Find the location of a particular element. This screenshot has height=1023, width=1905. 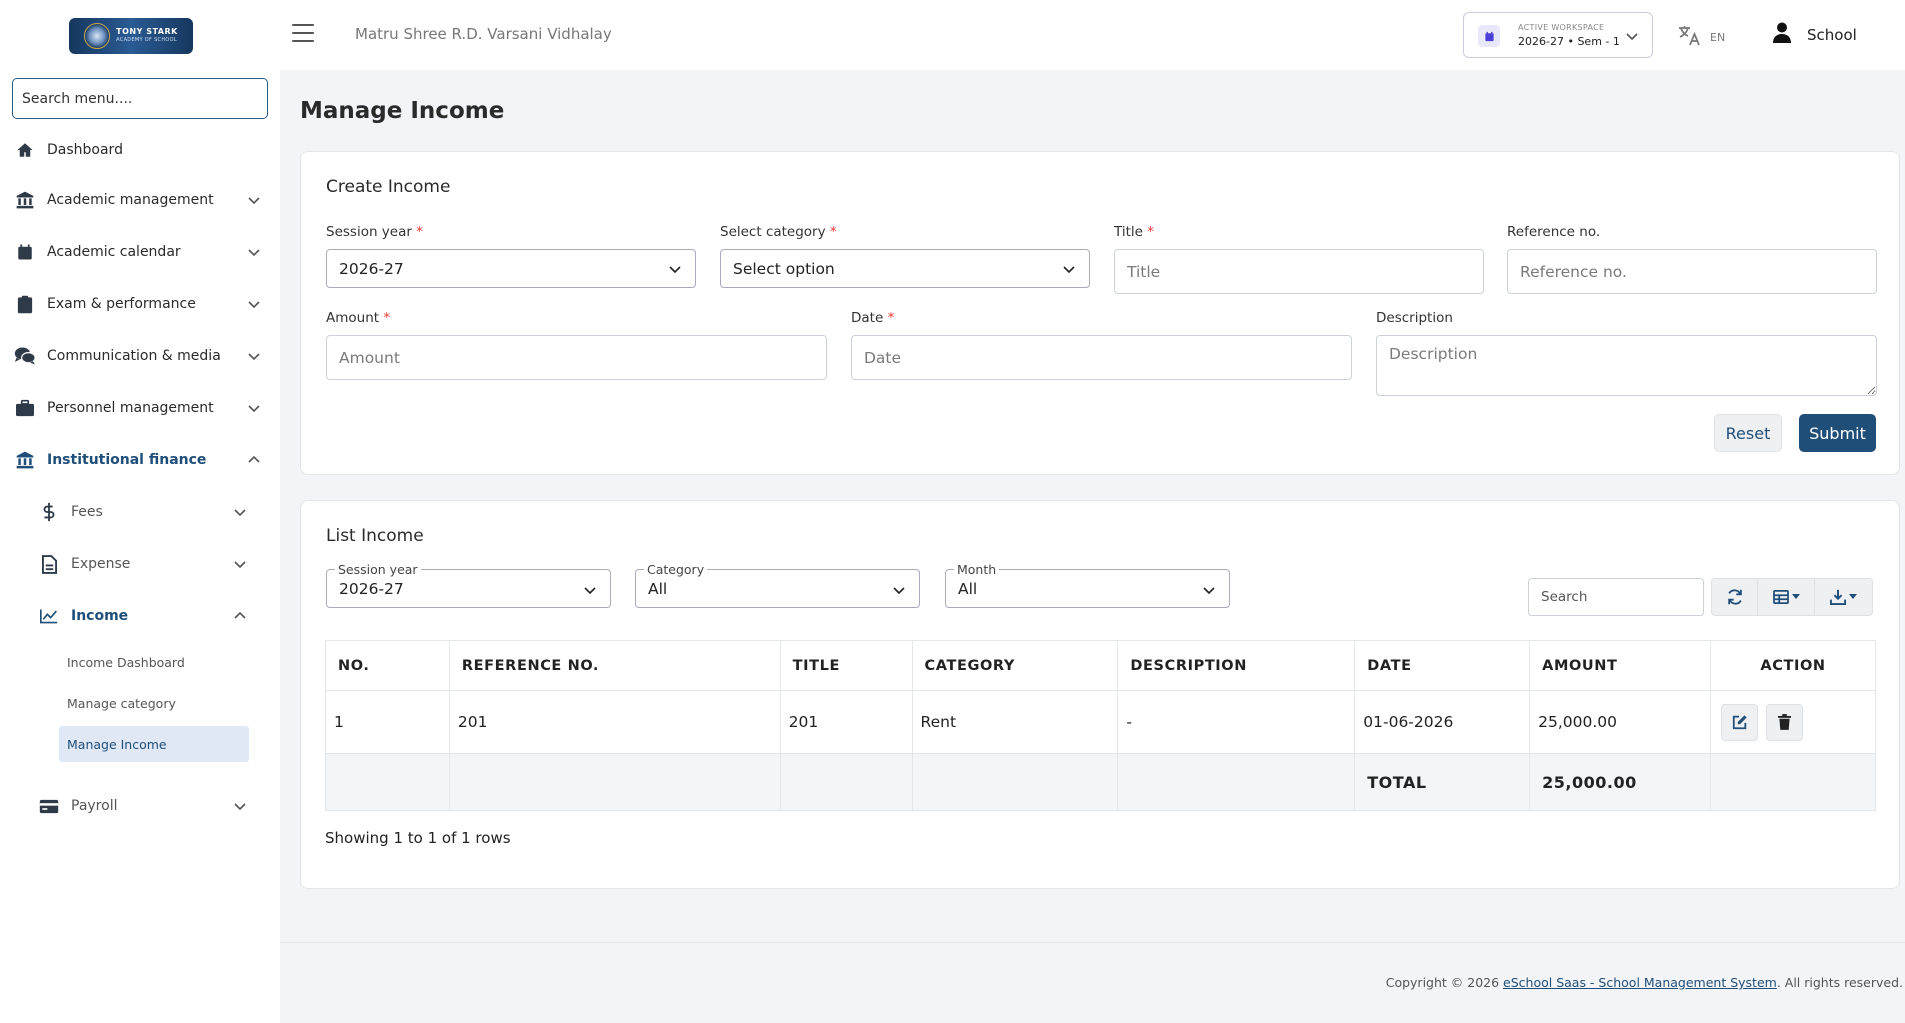

active-workspace-selector: ACTIVE WORKSPACE 2026-27 • Sem - 1 is located at coordinates (1558, 35).